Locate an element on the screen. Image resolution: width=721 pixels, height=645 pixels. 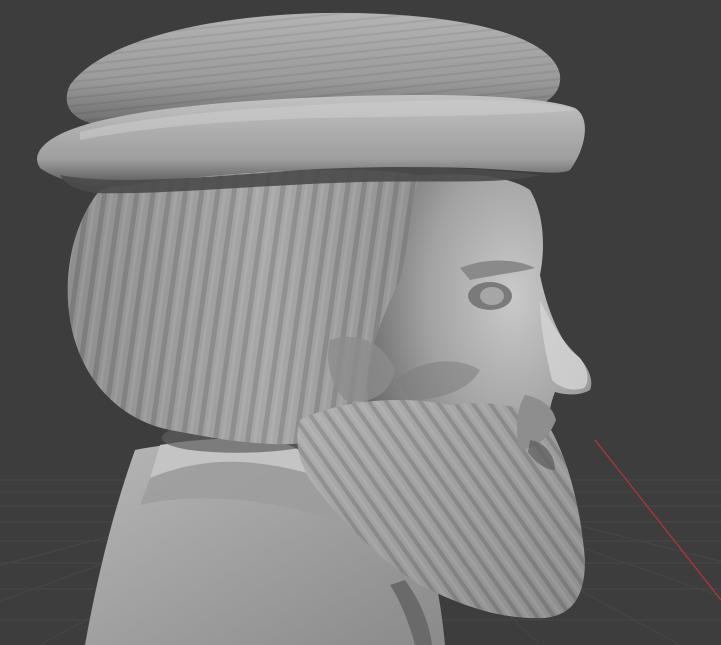
eye-ball is located at coordinates (492, 296).